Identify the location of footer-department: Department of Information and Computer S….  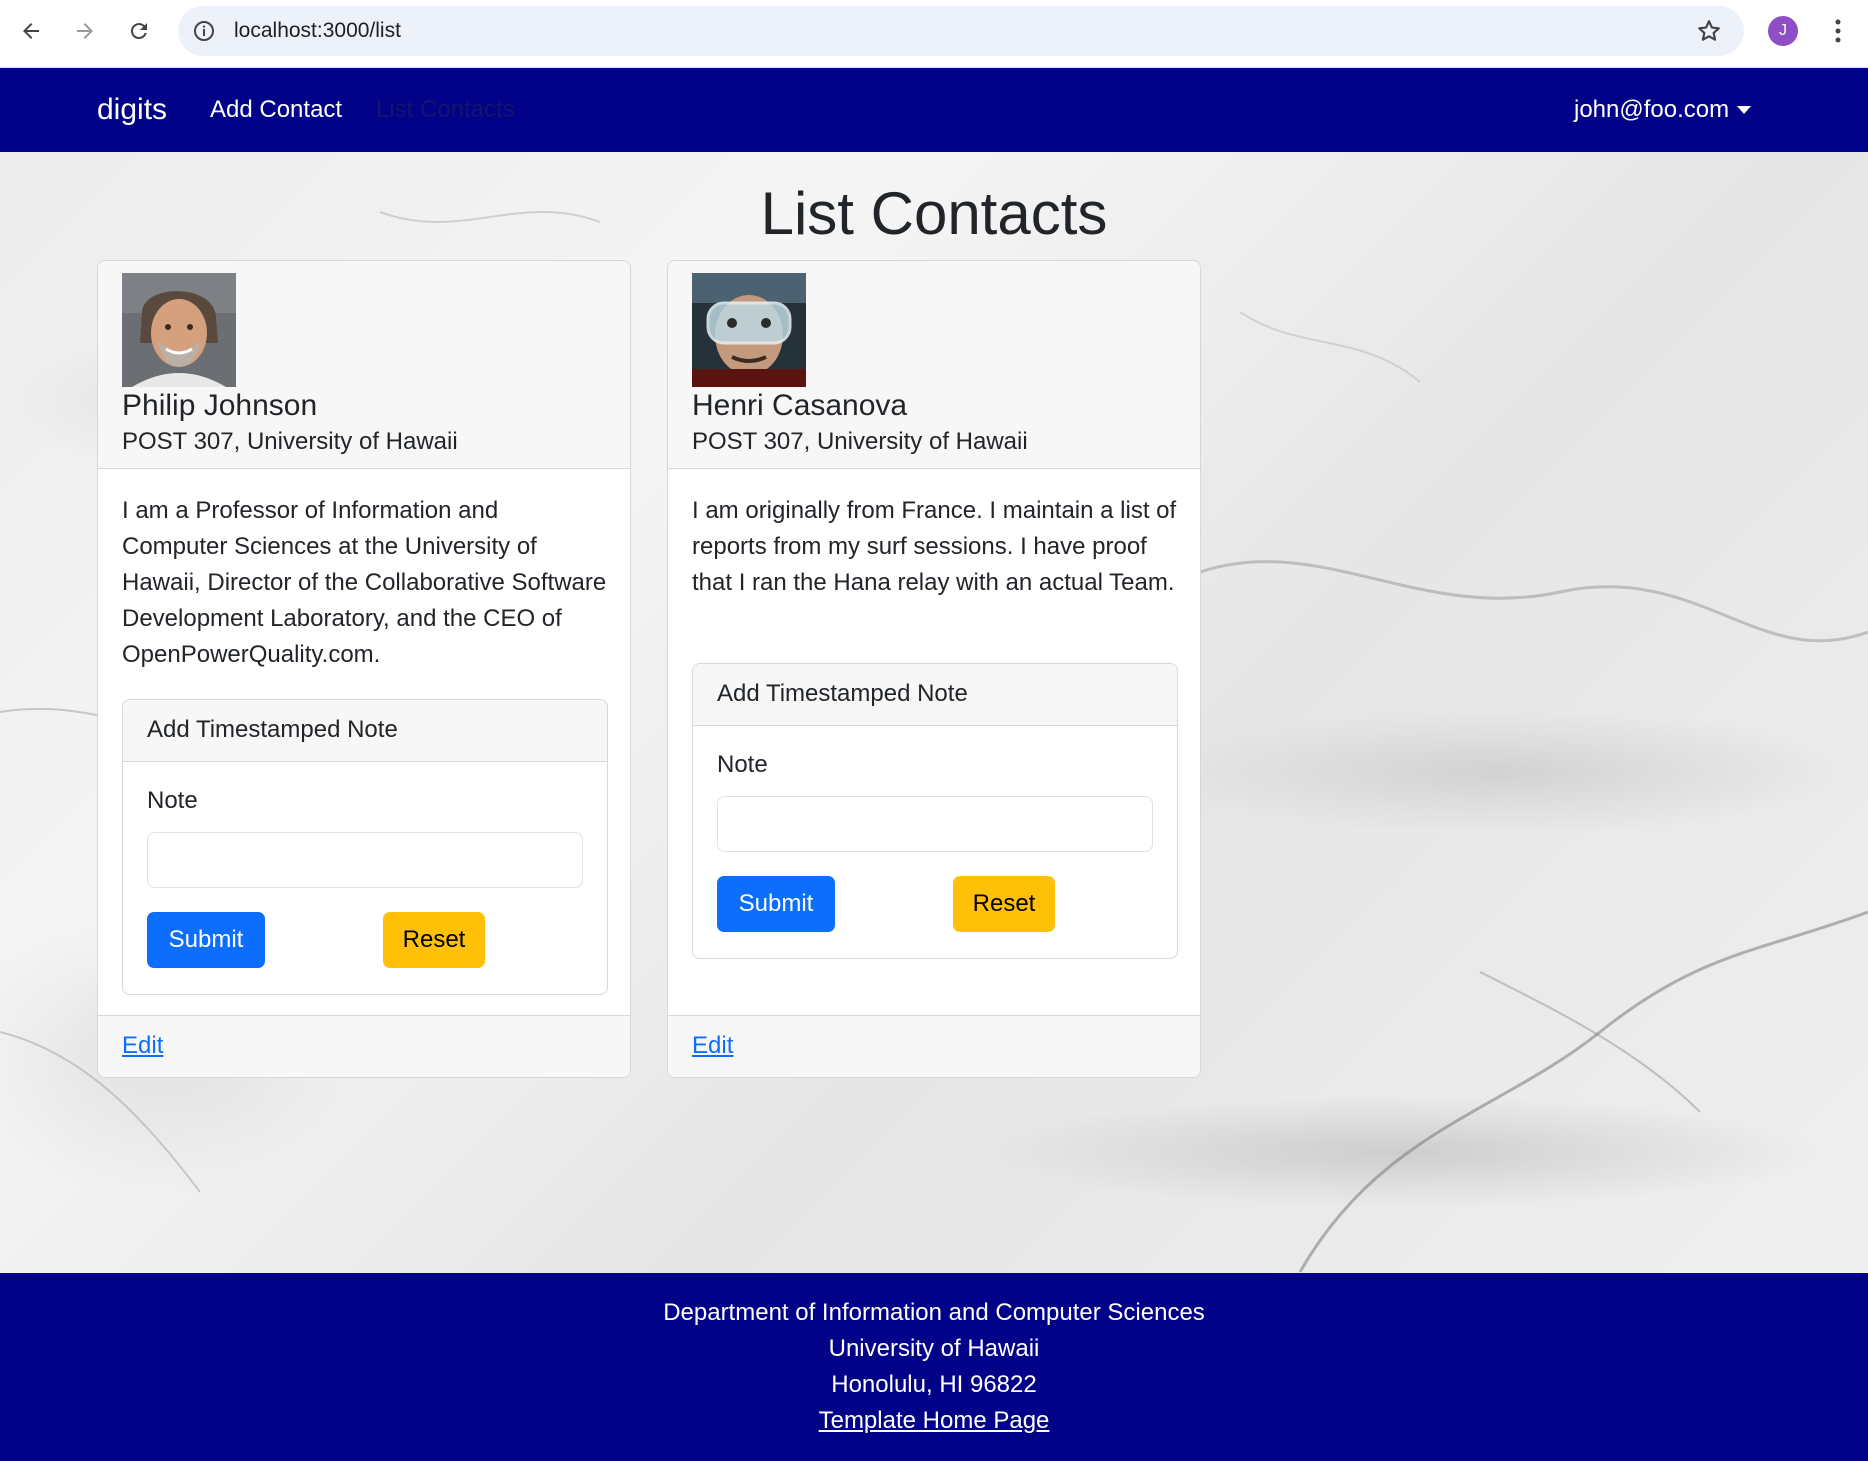
(934, 1312).